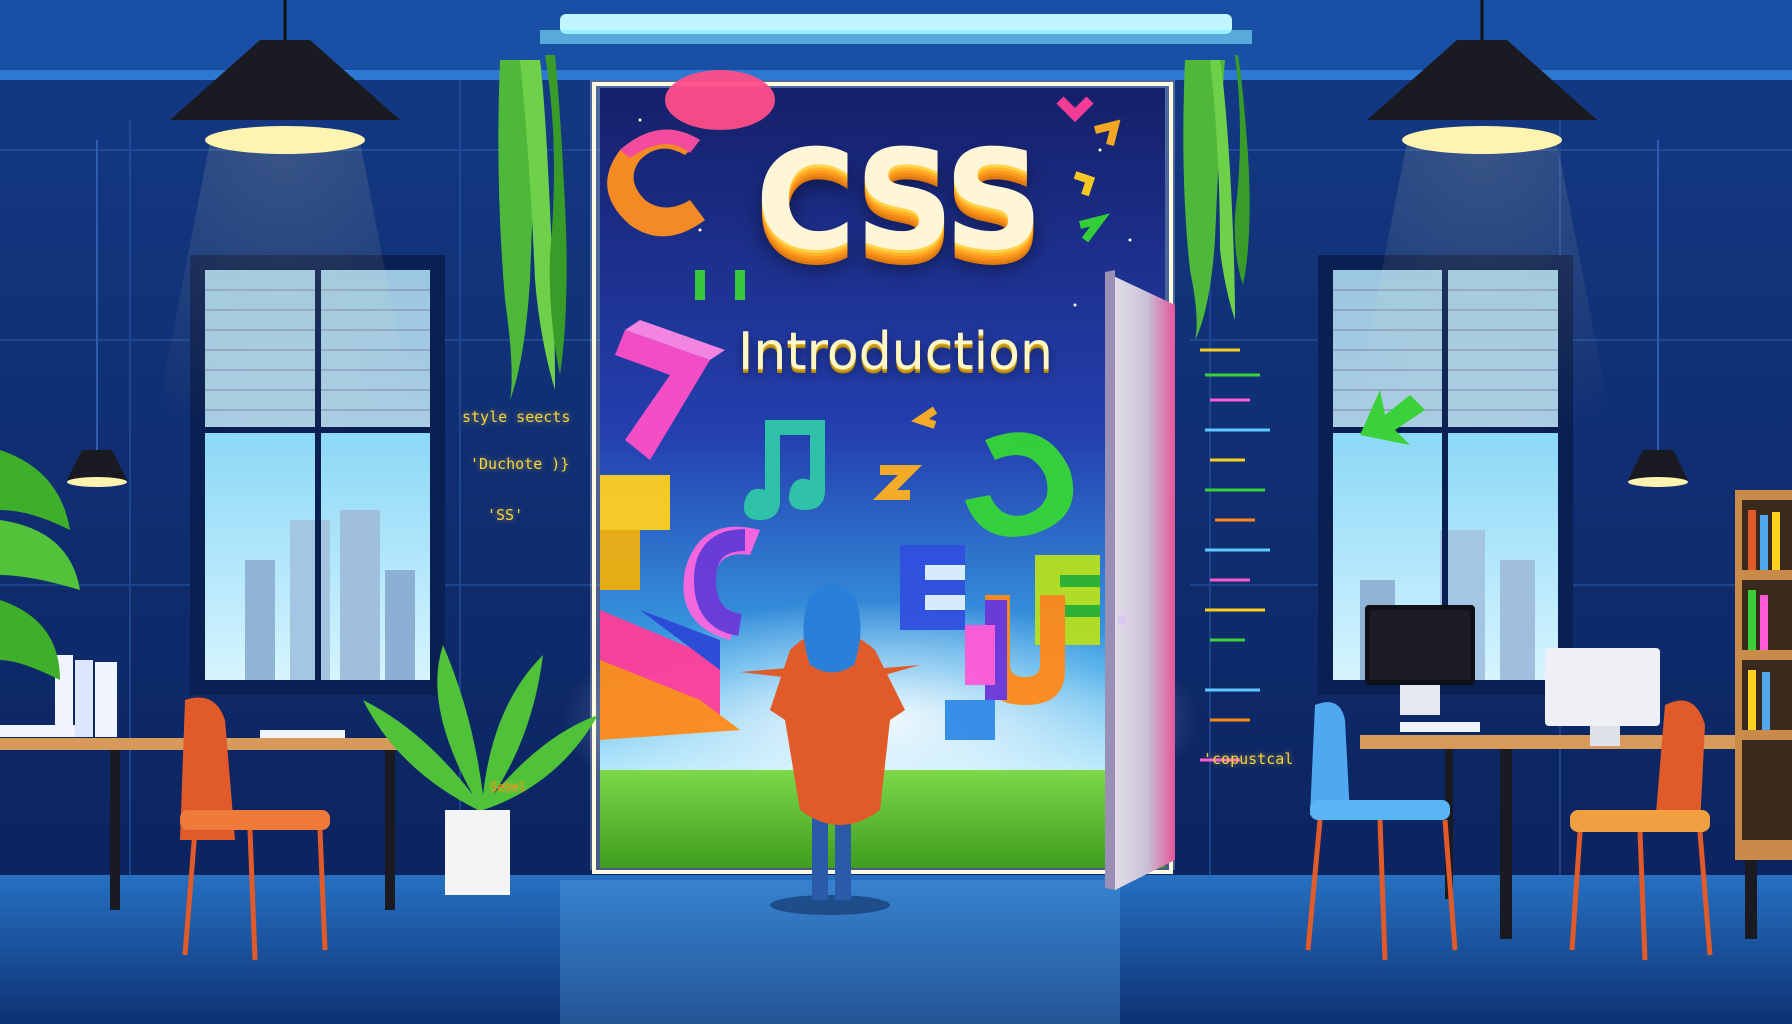  I want to click on open-door, so click(1140, 580).